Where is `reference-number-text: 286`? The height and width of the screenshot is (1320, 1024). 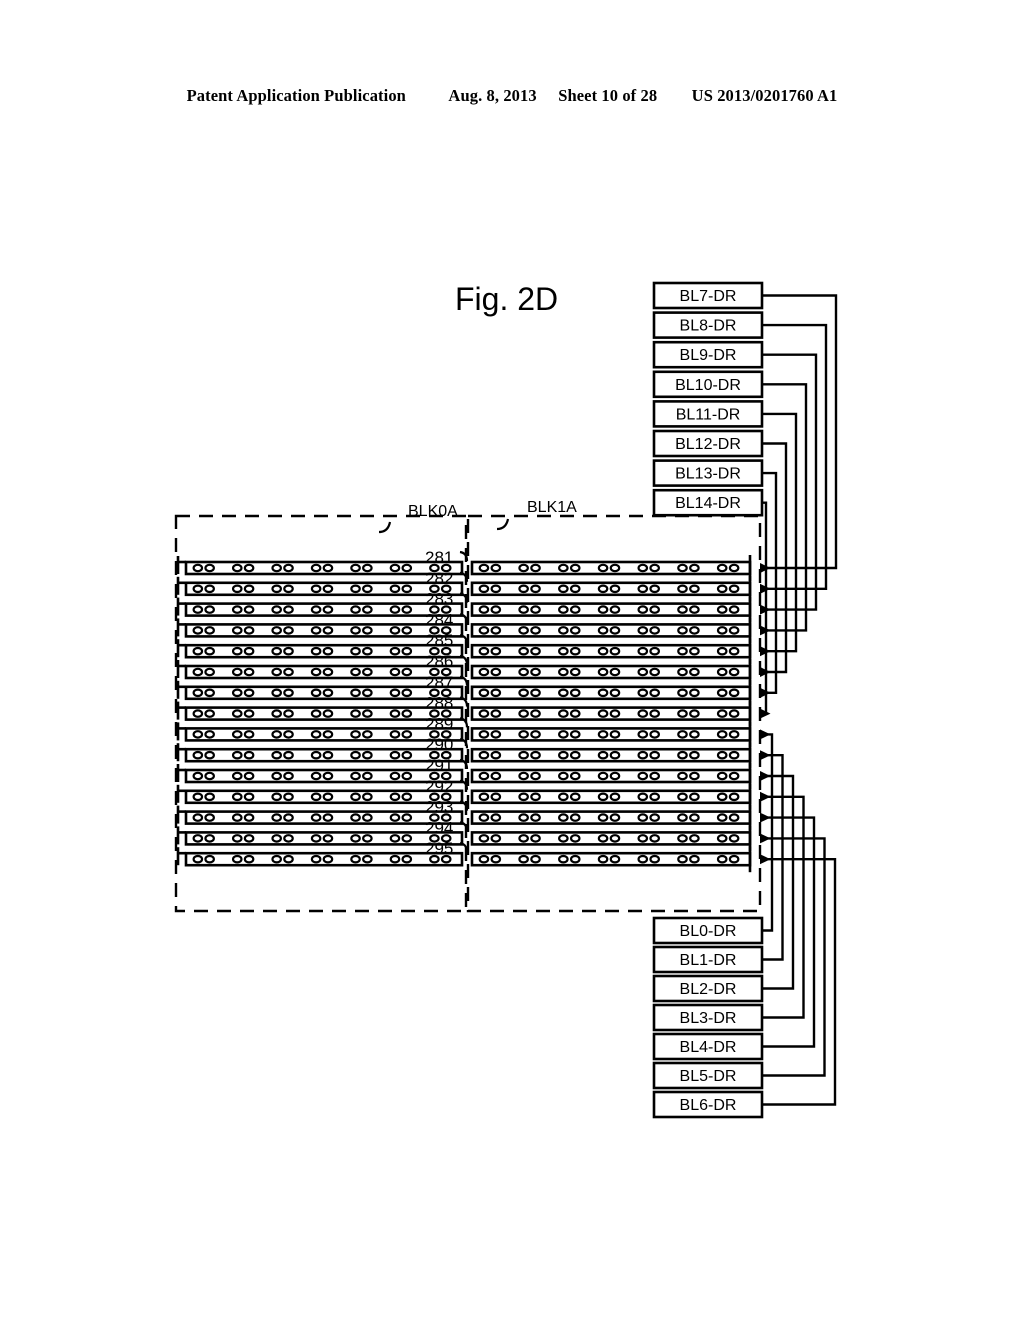
reference-number-text: 286 is located at coordinates (439, 661).